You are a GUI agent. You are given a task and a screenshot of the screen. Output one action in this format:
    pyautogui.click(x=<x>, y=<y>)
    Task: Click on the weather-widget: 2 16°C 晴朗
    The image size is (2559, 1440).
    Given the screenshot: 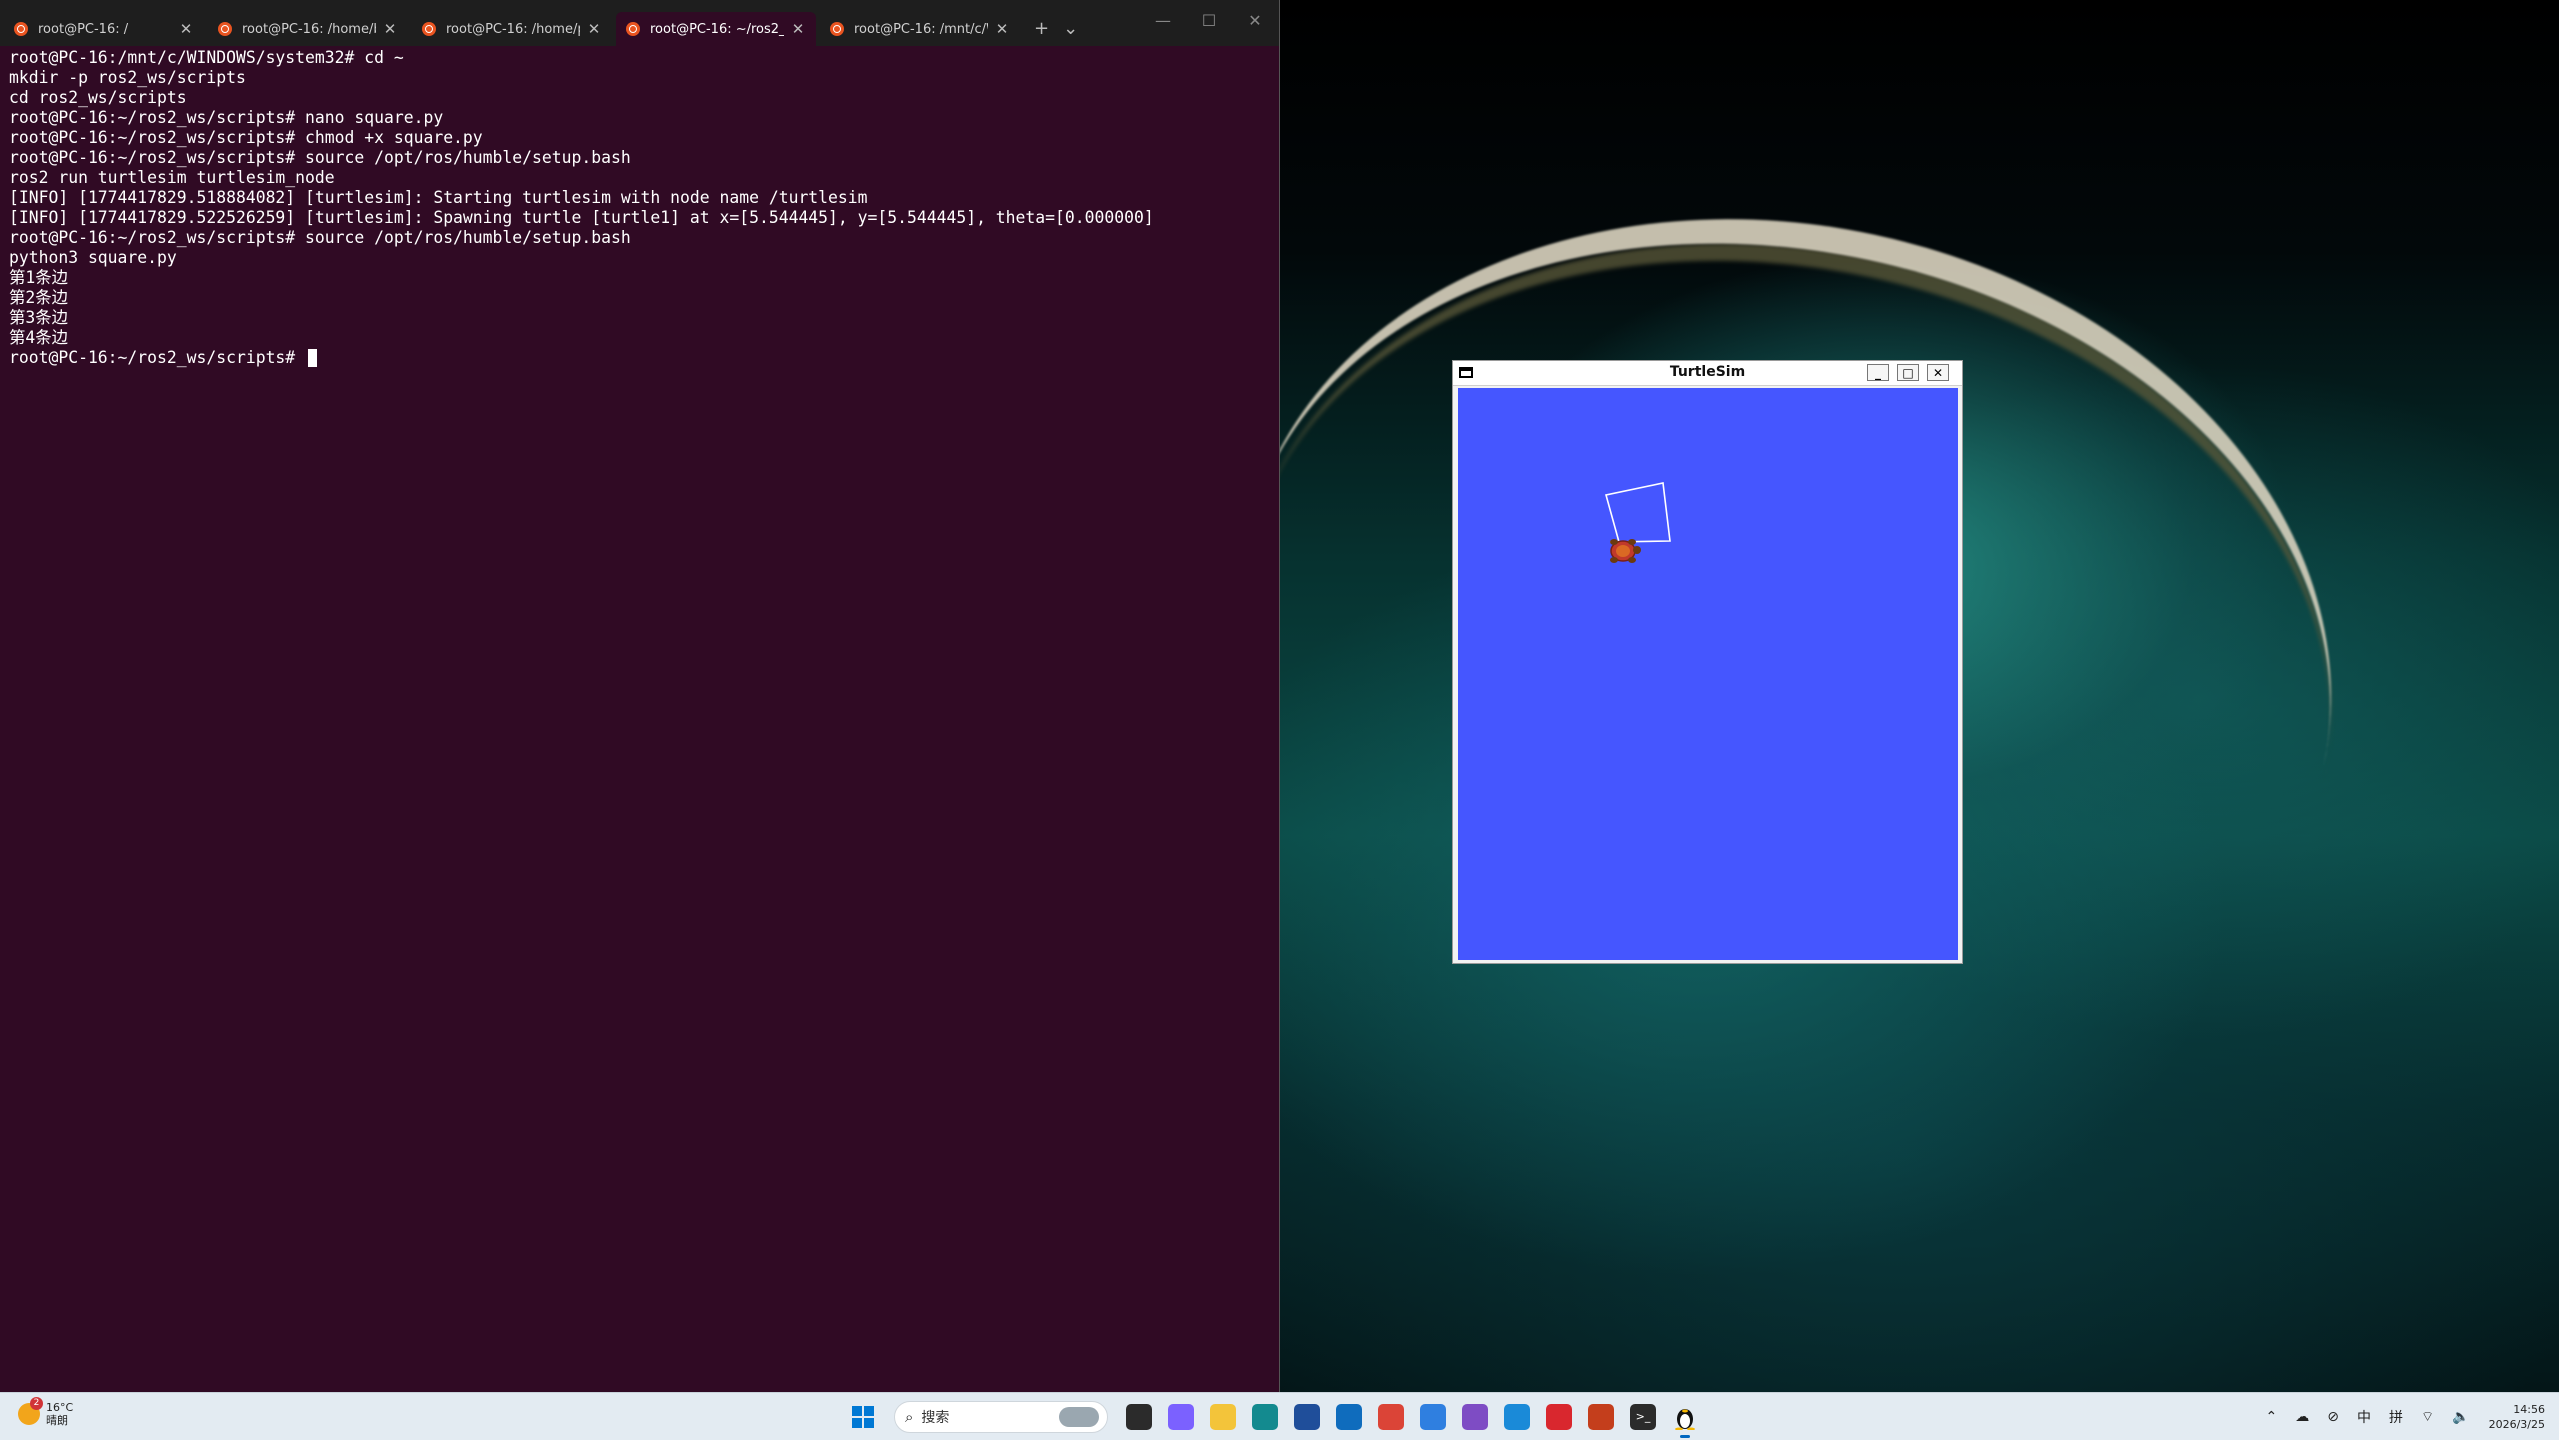 What is the action you would take?
    pyautogui.click(x=46, y=1412)
    